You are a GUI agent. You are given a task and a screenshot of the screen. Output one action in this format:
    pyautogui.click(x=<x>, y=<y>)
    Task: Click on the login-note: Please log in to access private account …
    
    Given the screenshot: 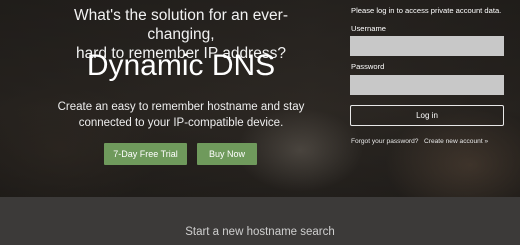 What is the action you would take?
    pyautogui.click(x=426, y=10)
    